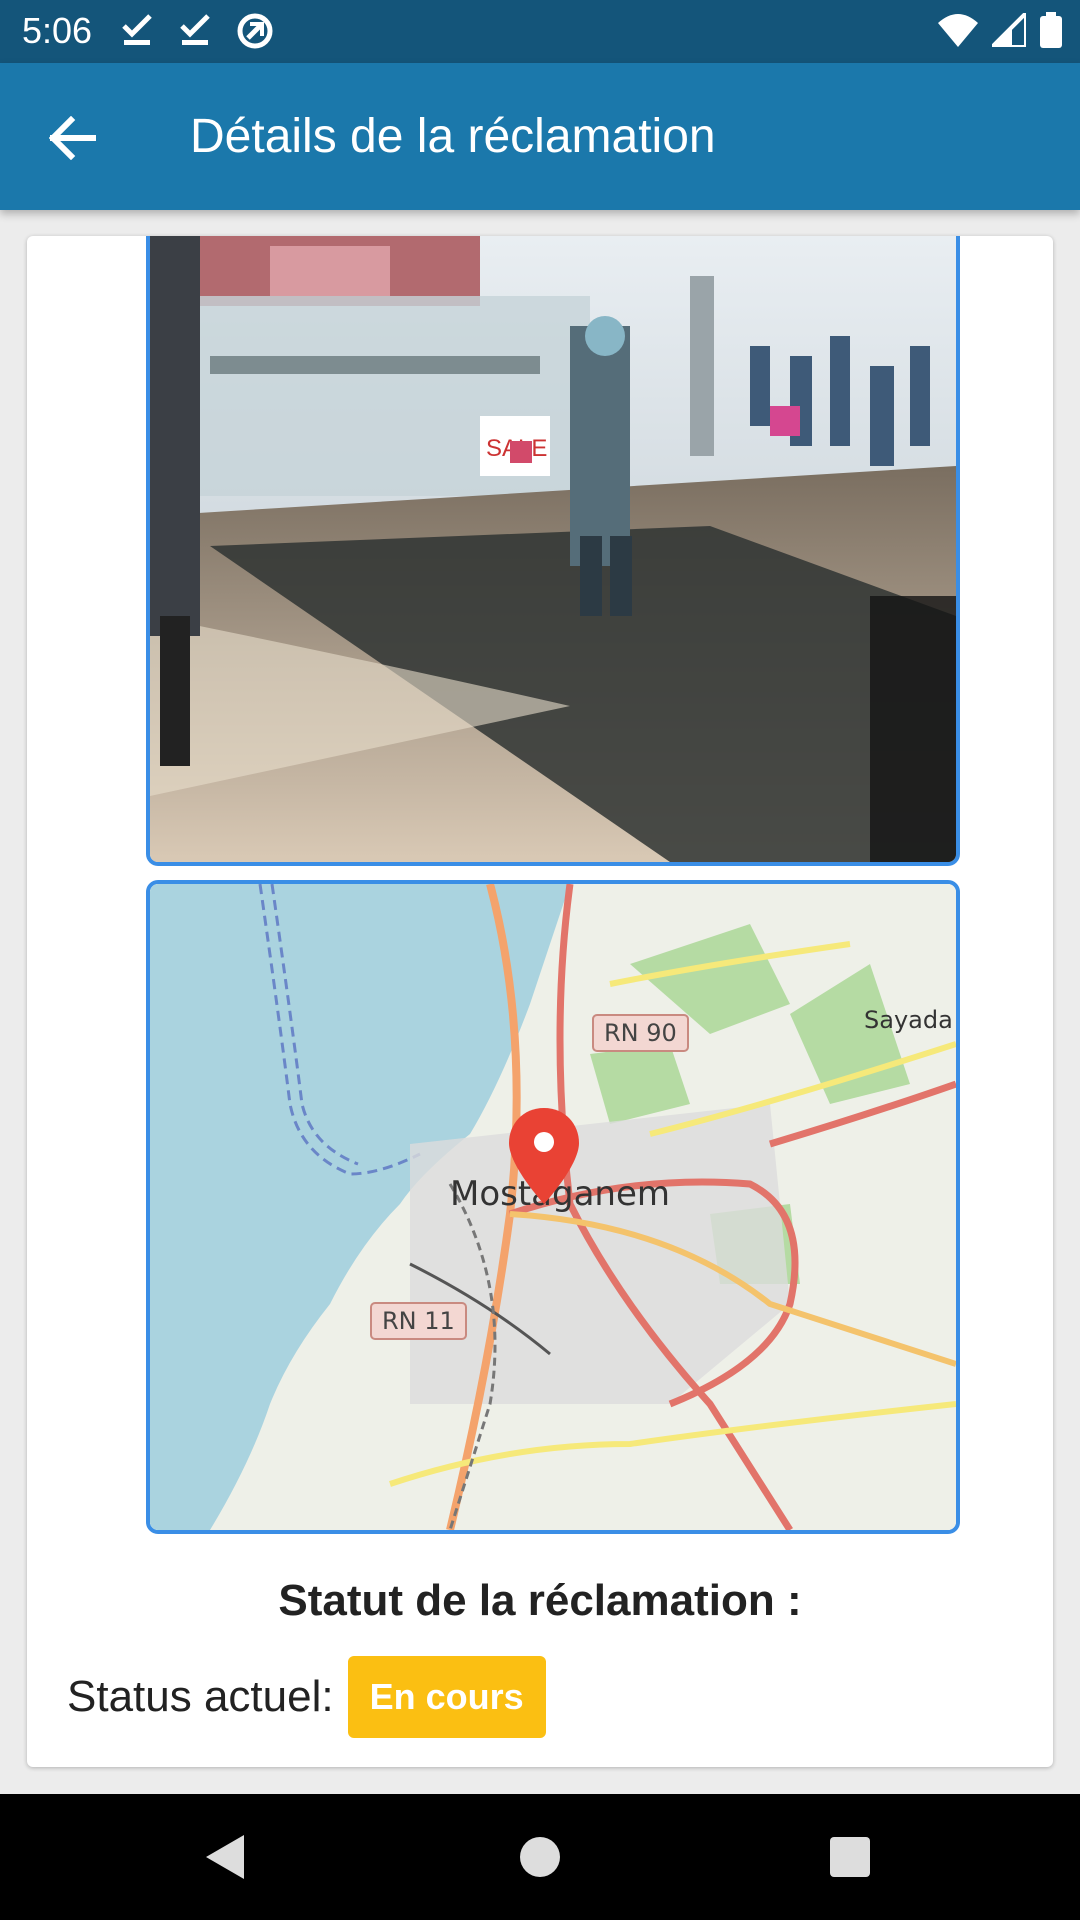 This screenshot has height=1920, width=1080. Describe the element at coordinates (57, 30) in the screenshot. I see `status-time: 5:06` at that location.